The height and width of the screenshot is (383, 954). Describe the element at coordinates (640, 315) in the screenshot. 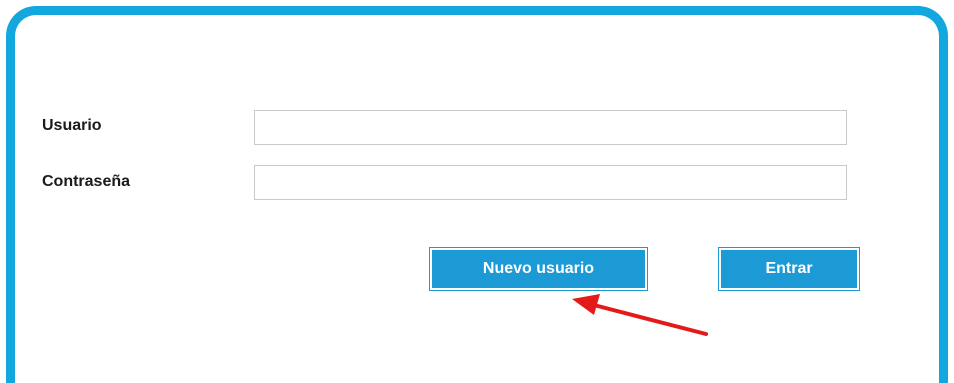

I see `red-arrow-icon` at that location.